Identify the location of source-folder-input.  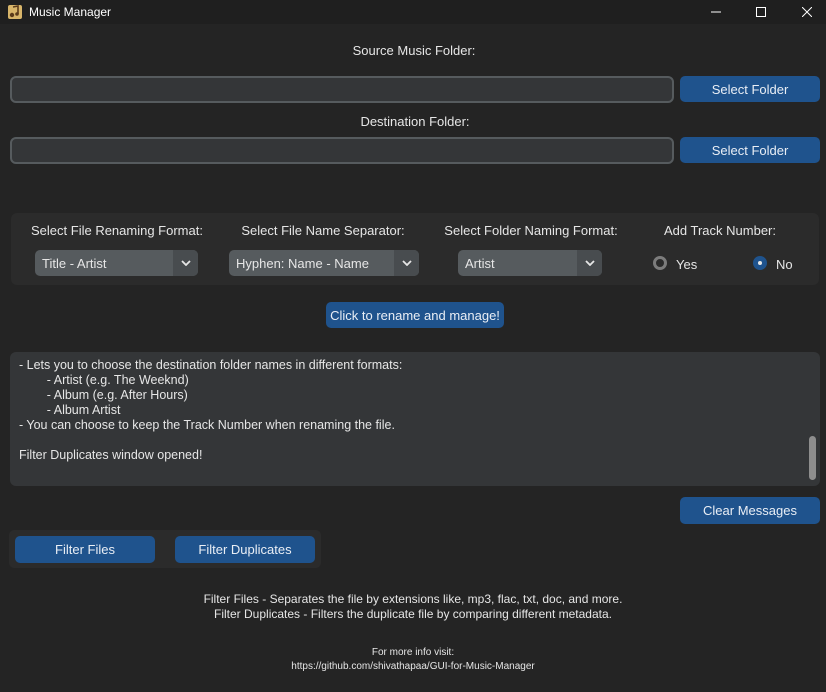
(342, 89).